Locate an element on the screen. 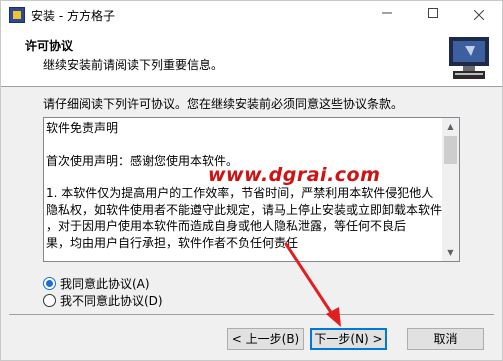 This screenshot has height=361, width=503. minimize-icon is located at coordinates (387, 13).